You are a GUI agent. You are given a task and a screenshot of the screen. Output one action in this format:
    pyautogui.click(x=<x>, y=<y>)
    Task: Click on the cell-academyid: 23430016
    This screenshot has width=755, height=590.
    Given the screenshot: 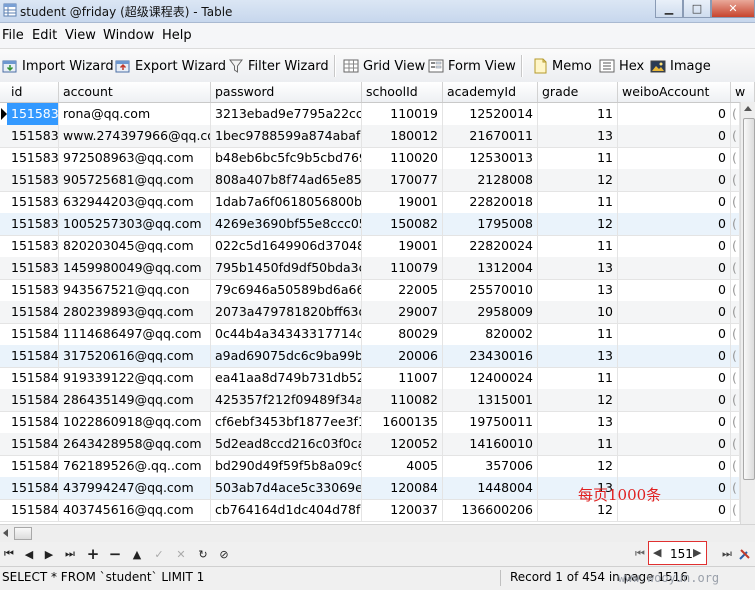 What is the action you would take?
    pyautogui.click(x=490, y=356)
    